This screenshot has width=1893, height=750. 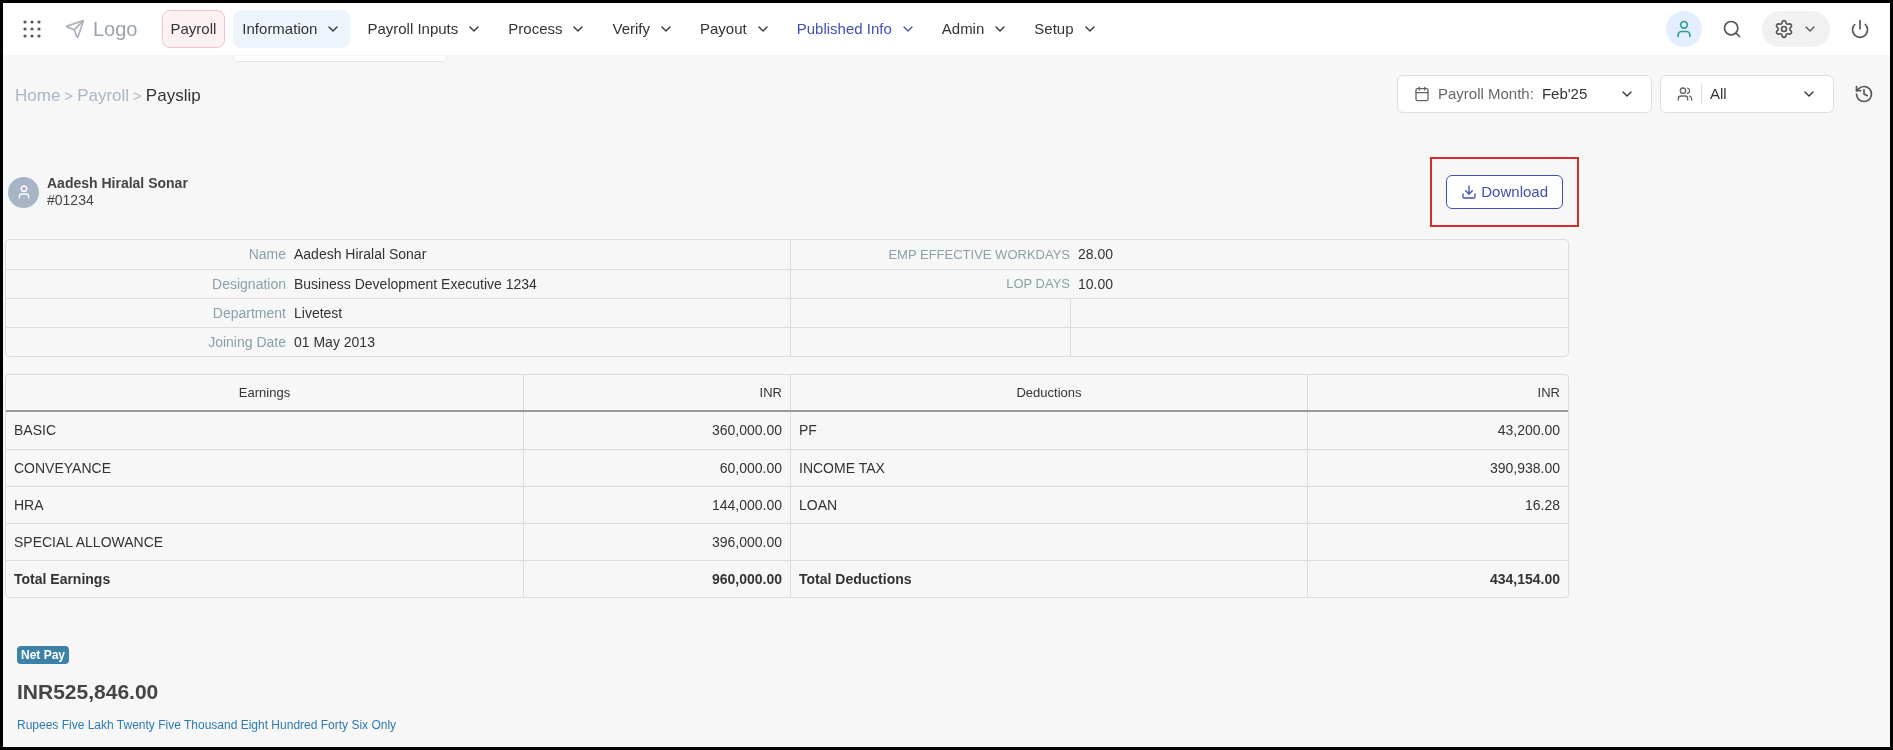 I want to click on nav-menu-item: Process, so click(x=547, y=29).